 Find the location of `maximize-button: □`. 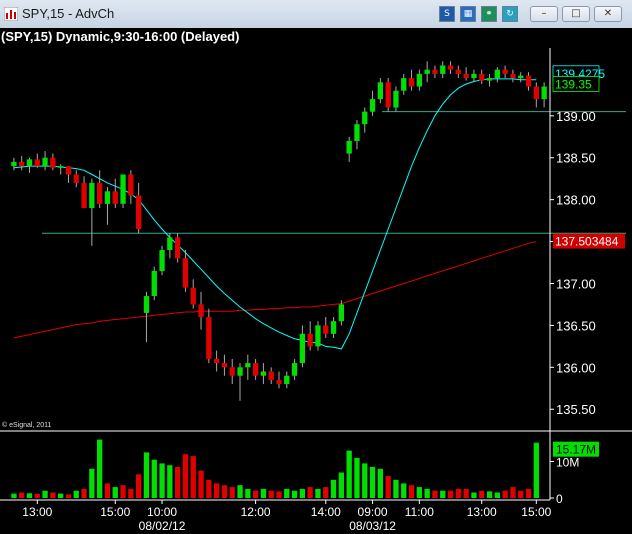

maximize-button: □ is located at coordinates (576, 14).